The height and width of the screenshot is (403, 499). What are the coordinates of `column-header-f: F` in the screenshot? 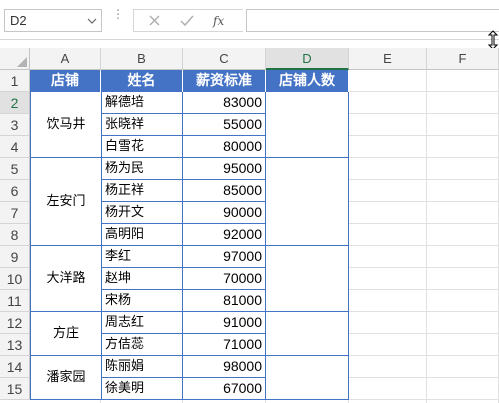 It's located at (463, 59).